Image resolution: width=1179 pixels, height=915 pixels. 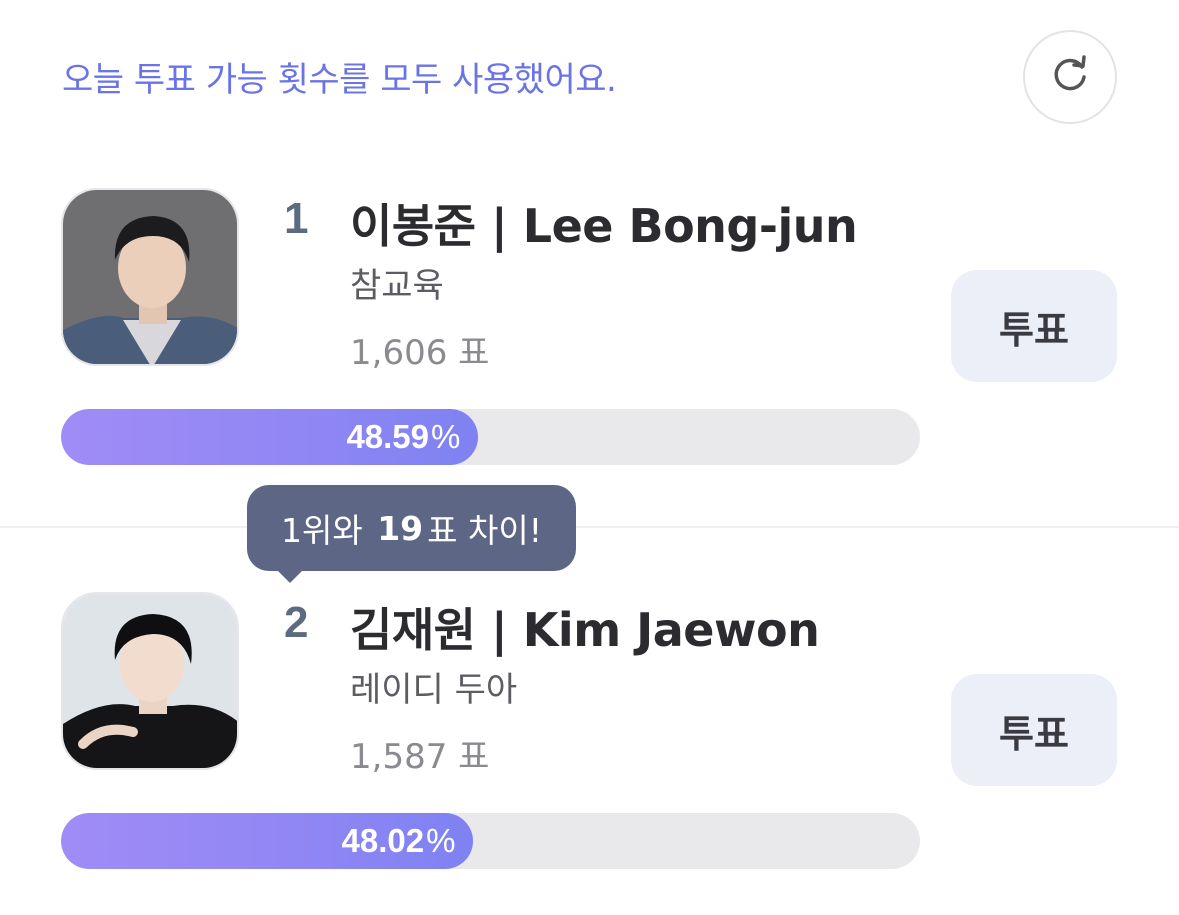 I want to click on vote-count: 1,587 표, so click(x=419, y=753).